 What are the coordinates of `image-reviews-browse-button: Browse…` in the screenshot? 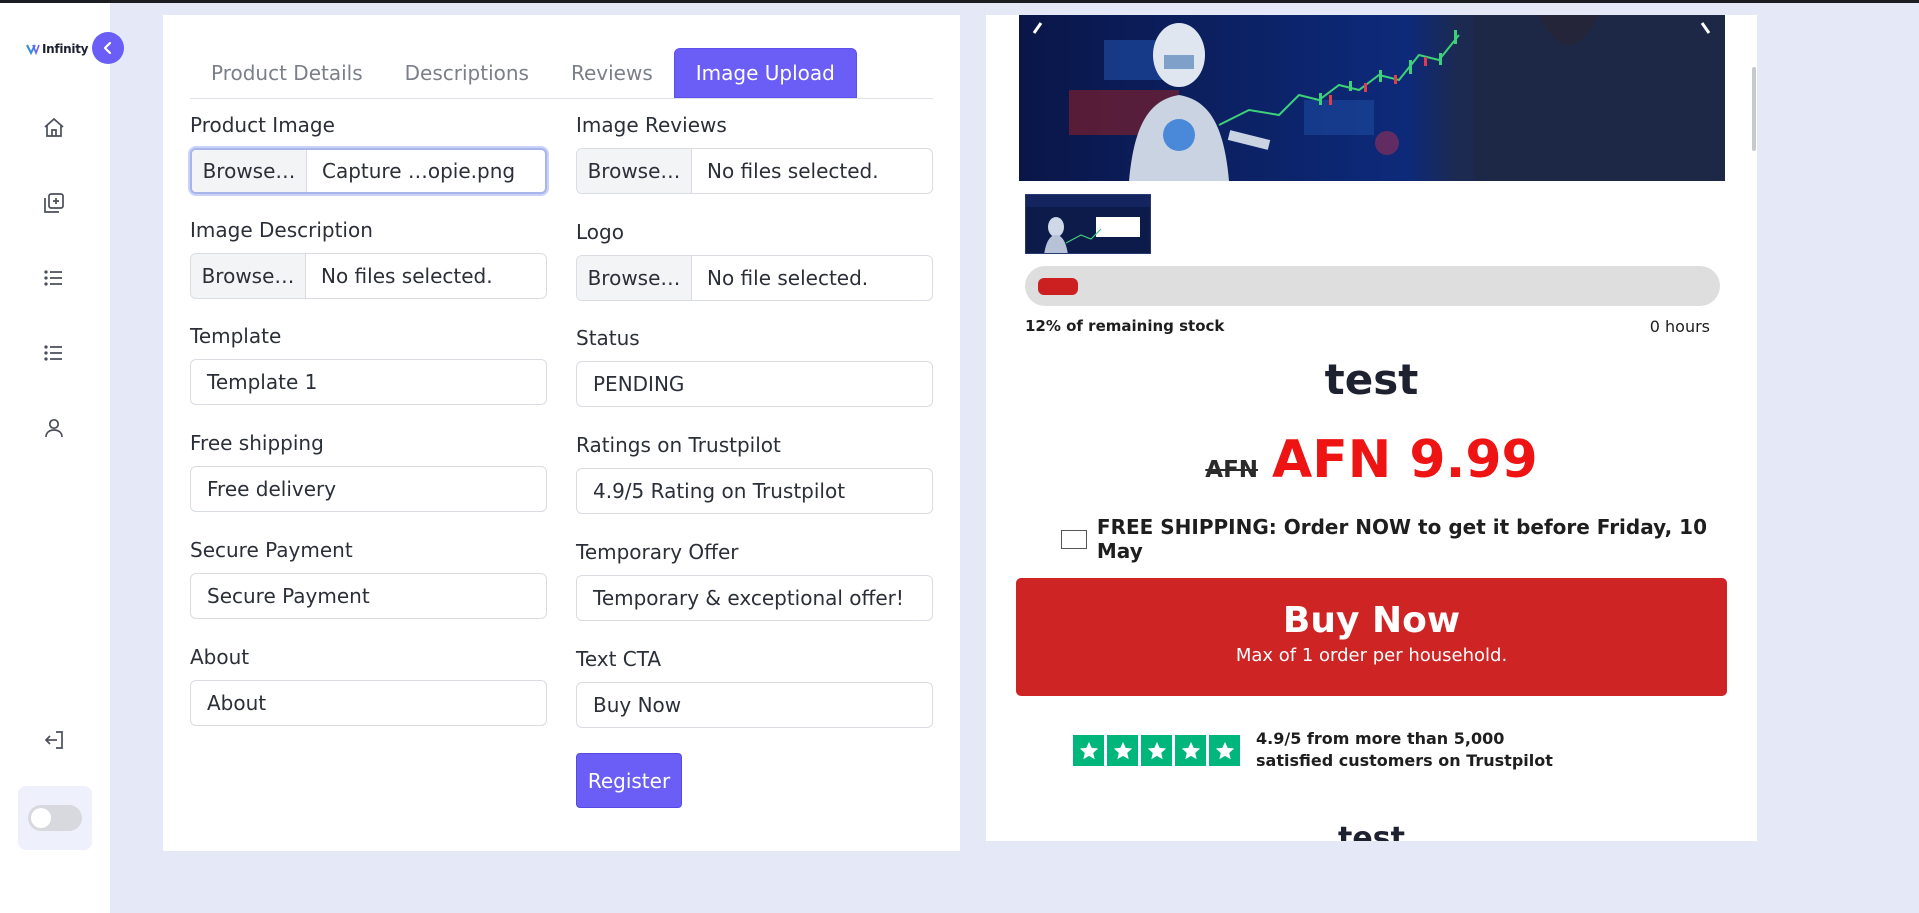 It's located at (634, 171).